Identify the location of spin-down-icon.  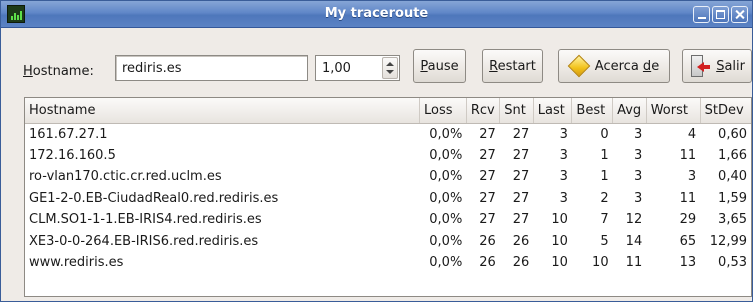
(390, 72).